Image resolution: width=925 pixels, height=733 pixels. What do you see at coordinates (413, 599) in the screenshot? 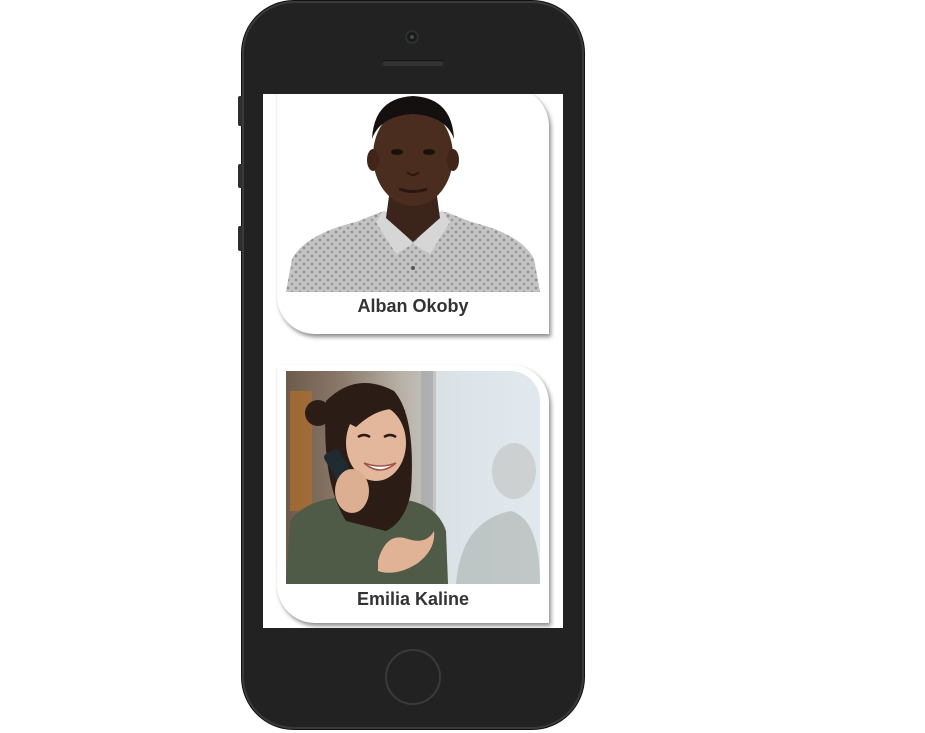
I see `profile-name: Emilia Kaline` at bounding box center [413, 599].